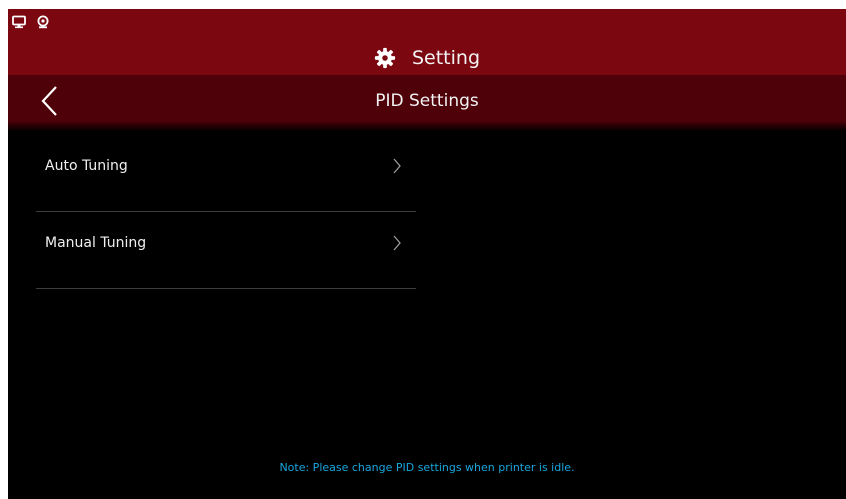 Image resolution: width=846 pixels, height=499 pixels. I want to click on chevron-left-icon, so click(49, 101).